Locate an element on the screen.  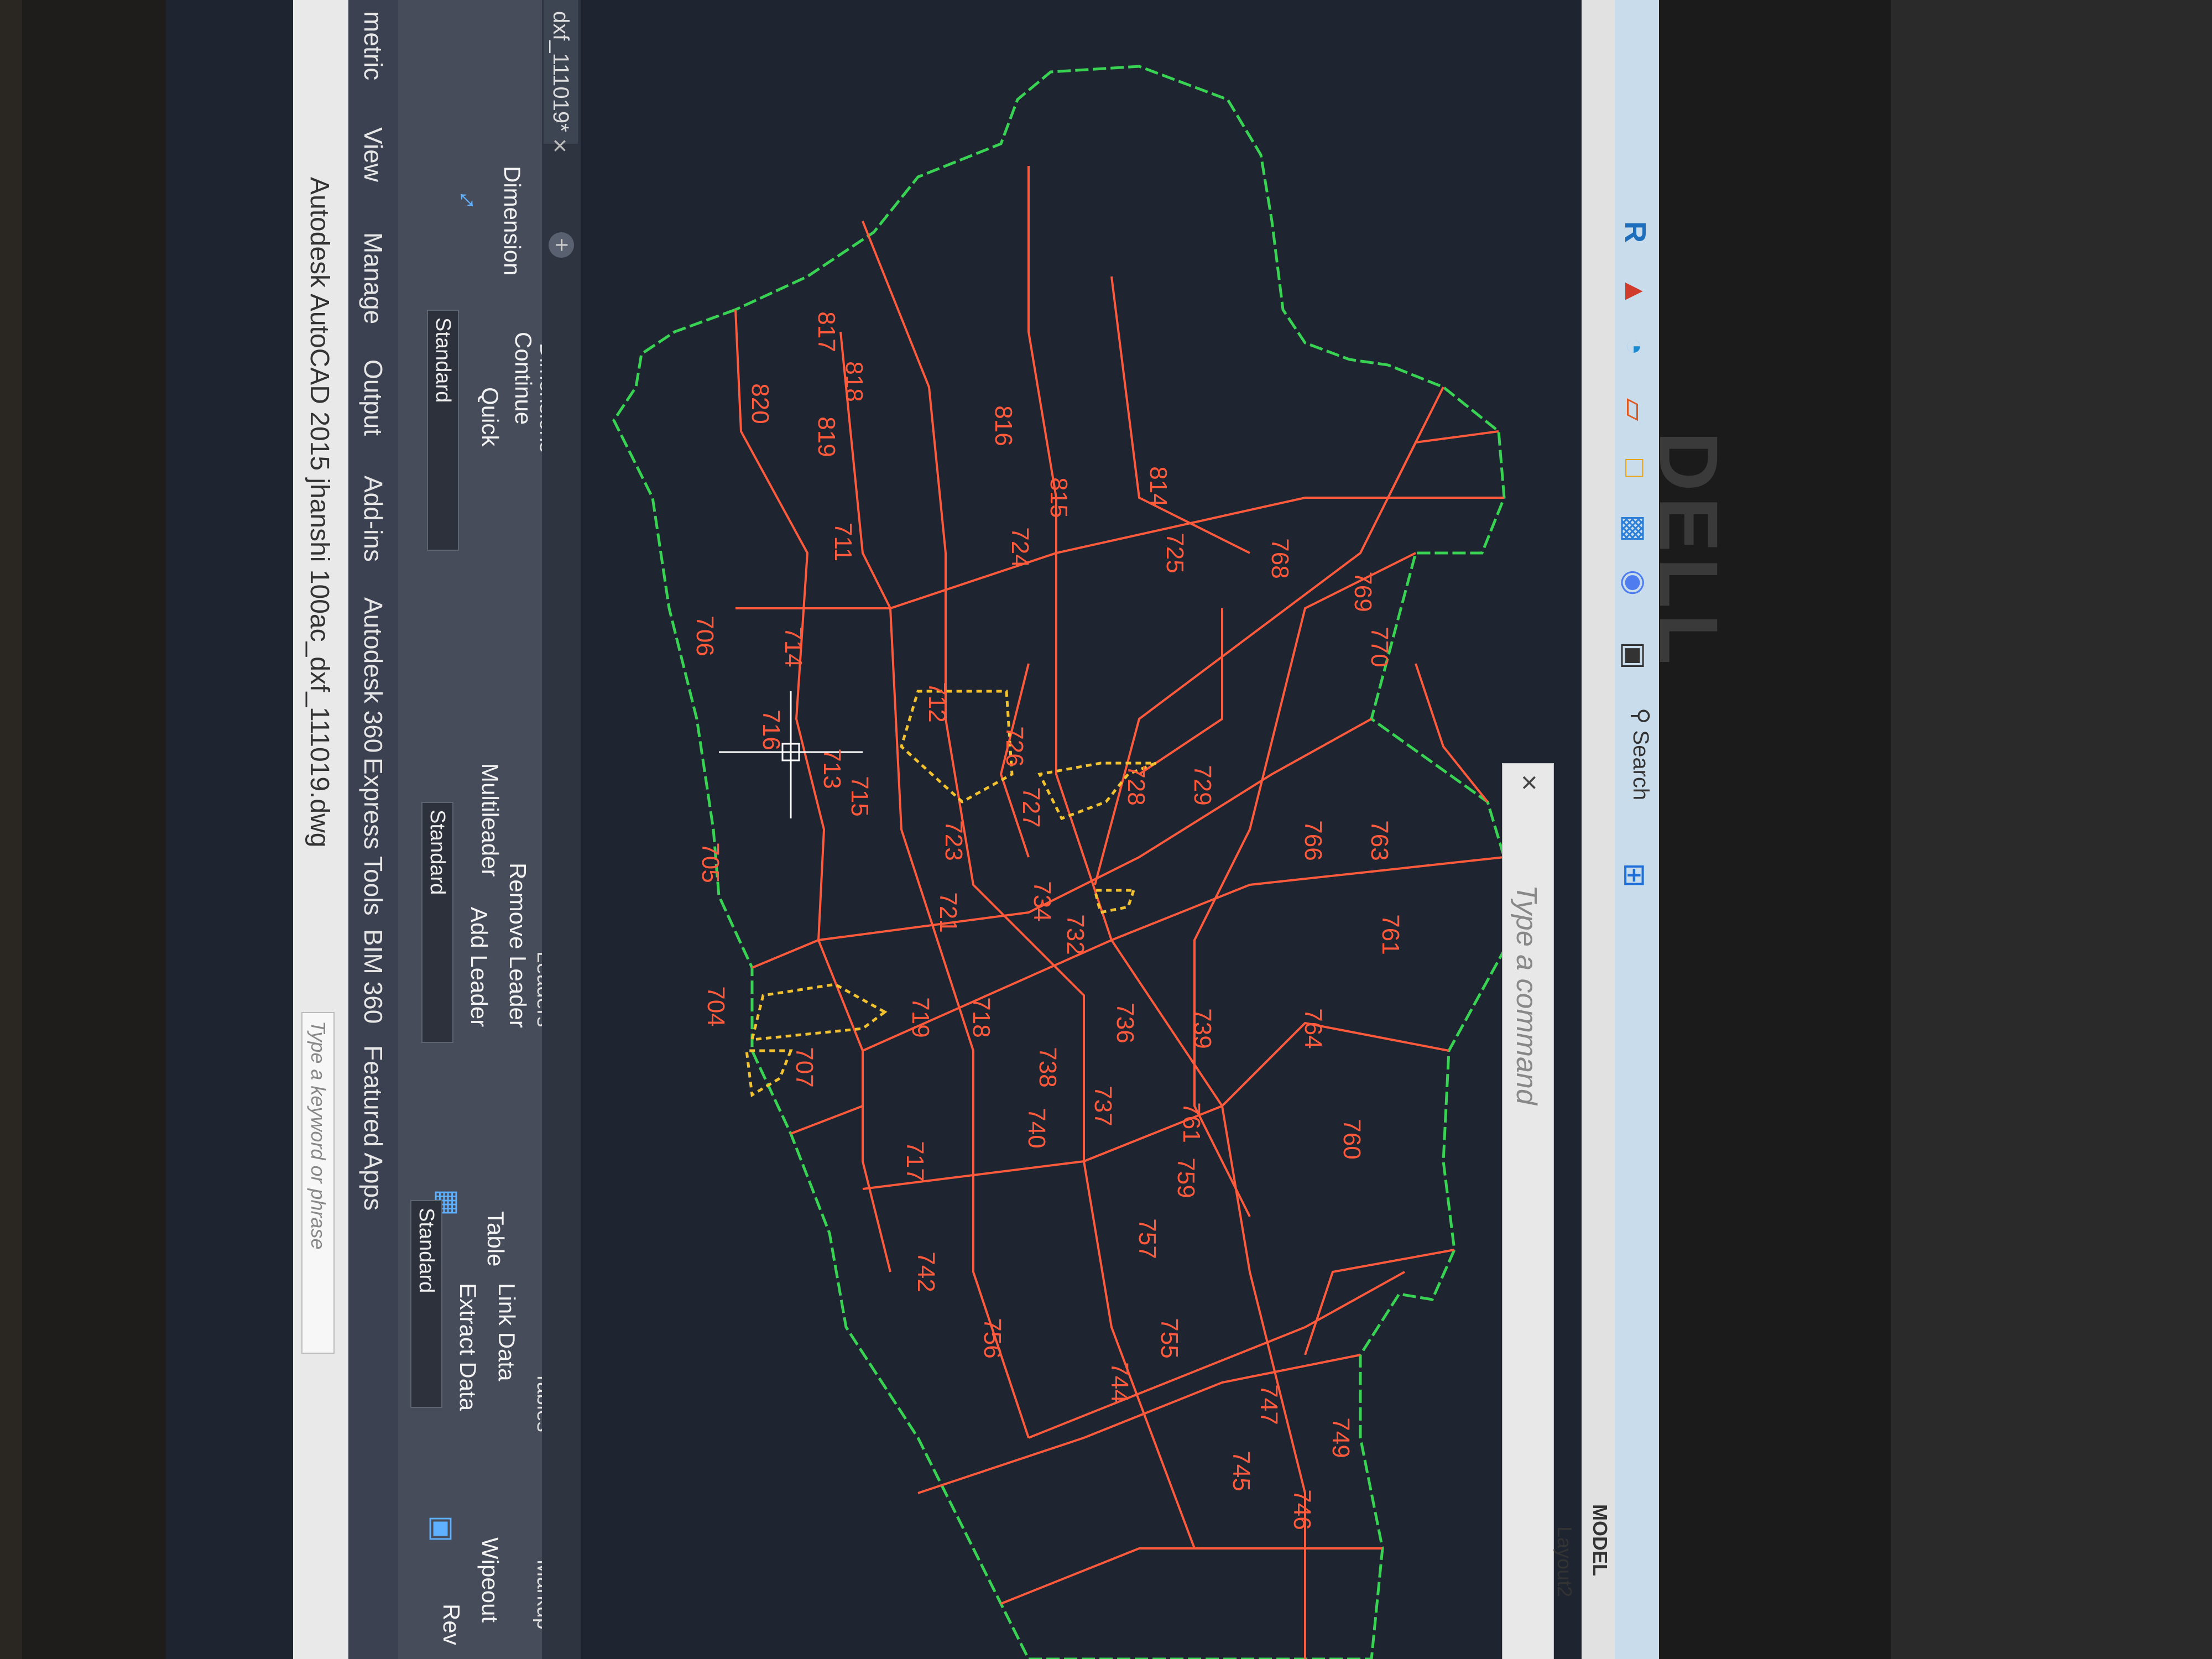
parcel-label: 729 is located at coordinates (1202, 785).